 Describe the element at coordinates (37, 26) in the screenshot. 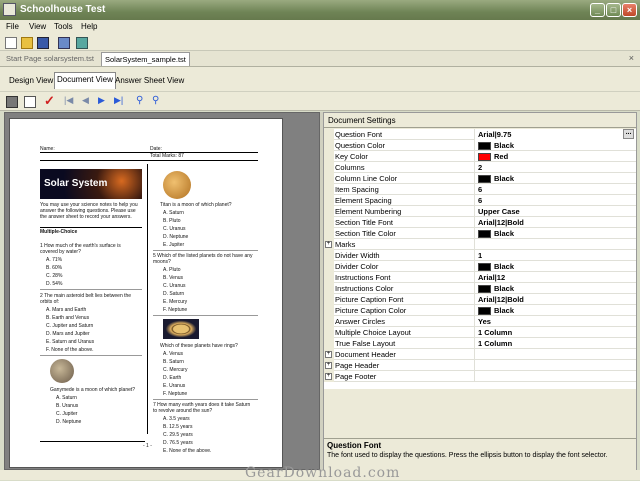

I see `menu-view: View` at that location.